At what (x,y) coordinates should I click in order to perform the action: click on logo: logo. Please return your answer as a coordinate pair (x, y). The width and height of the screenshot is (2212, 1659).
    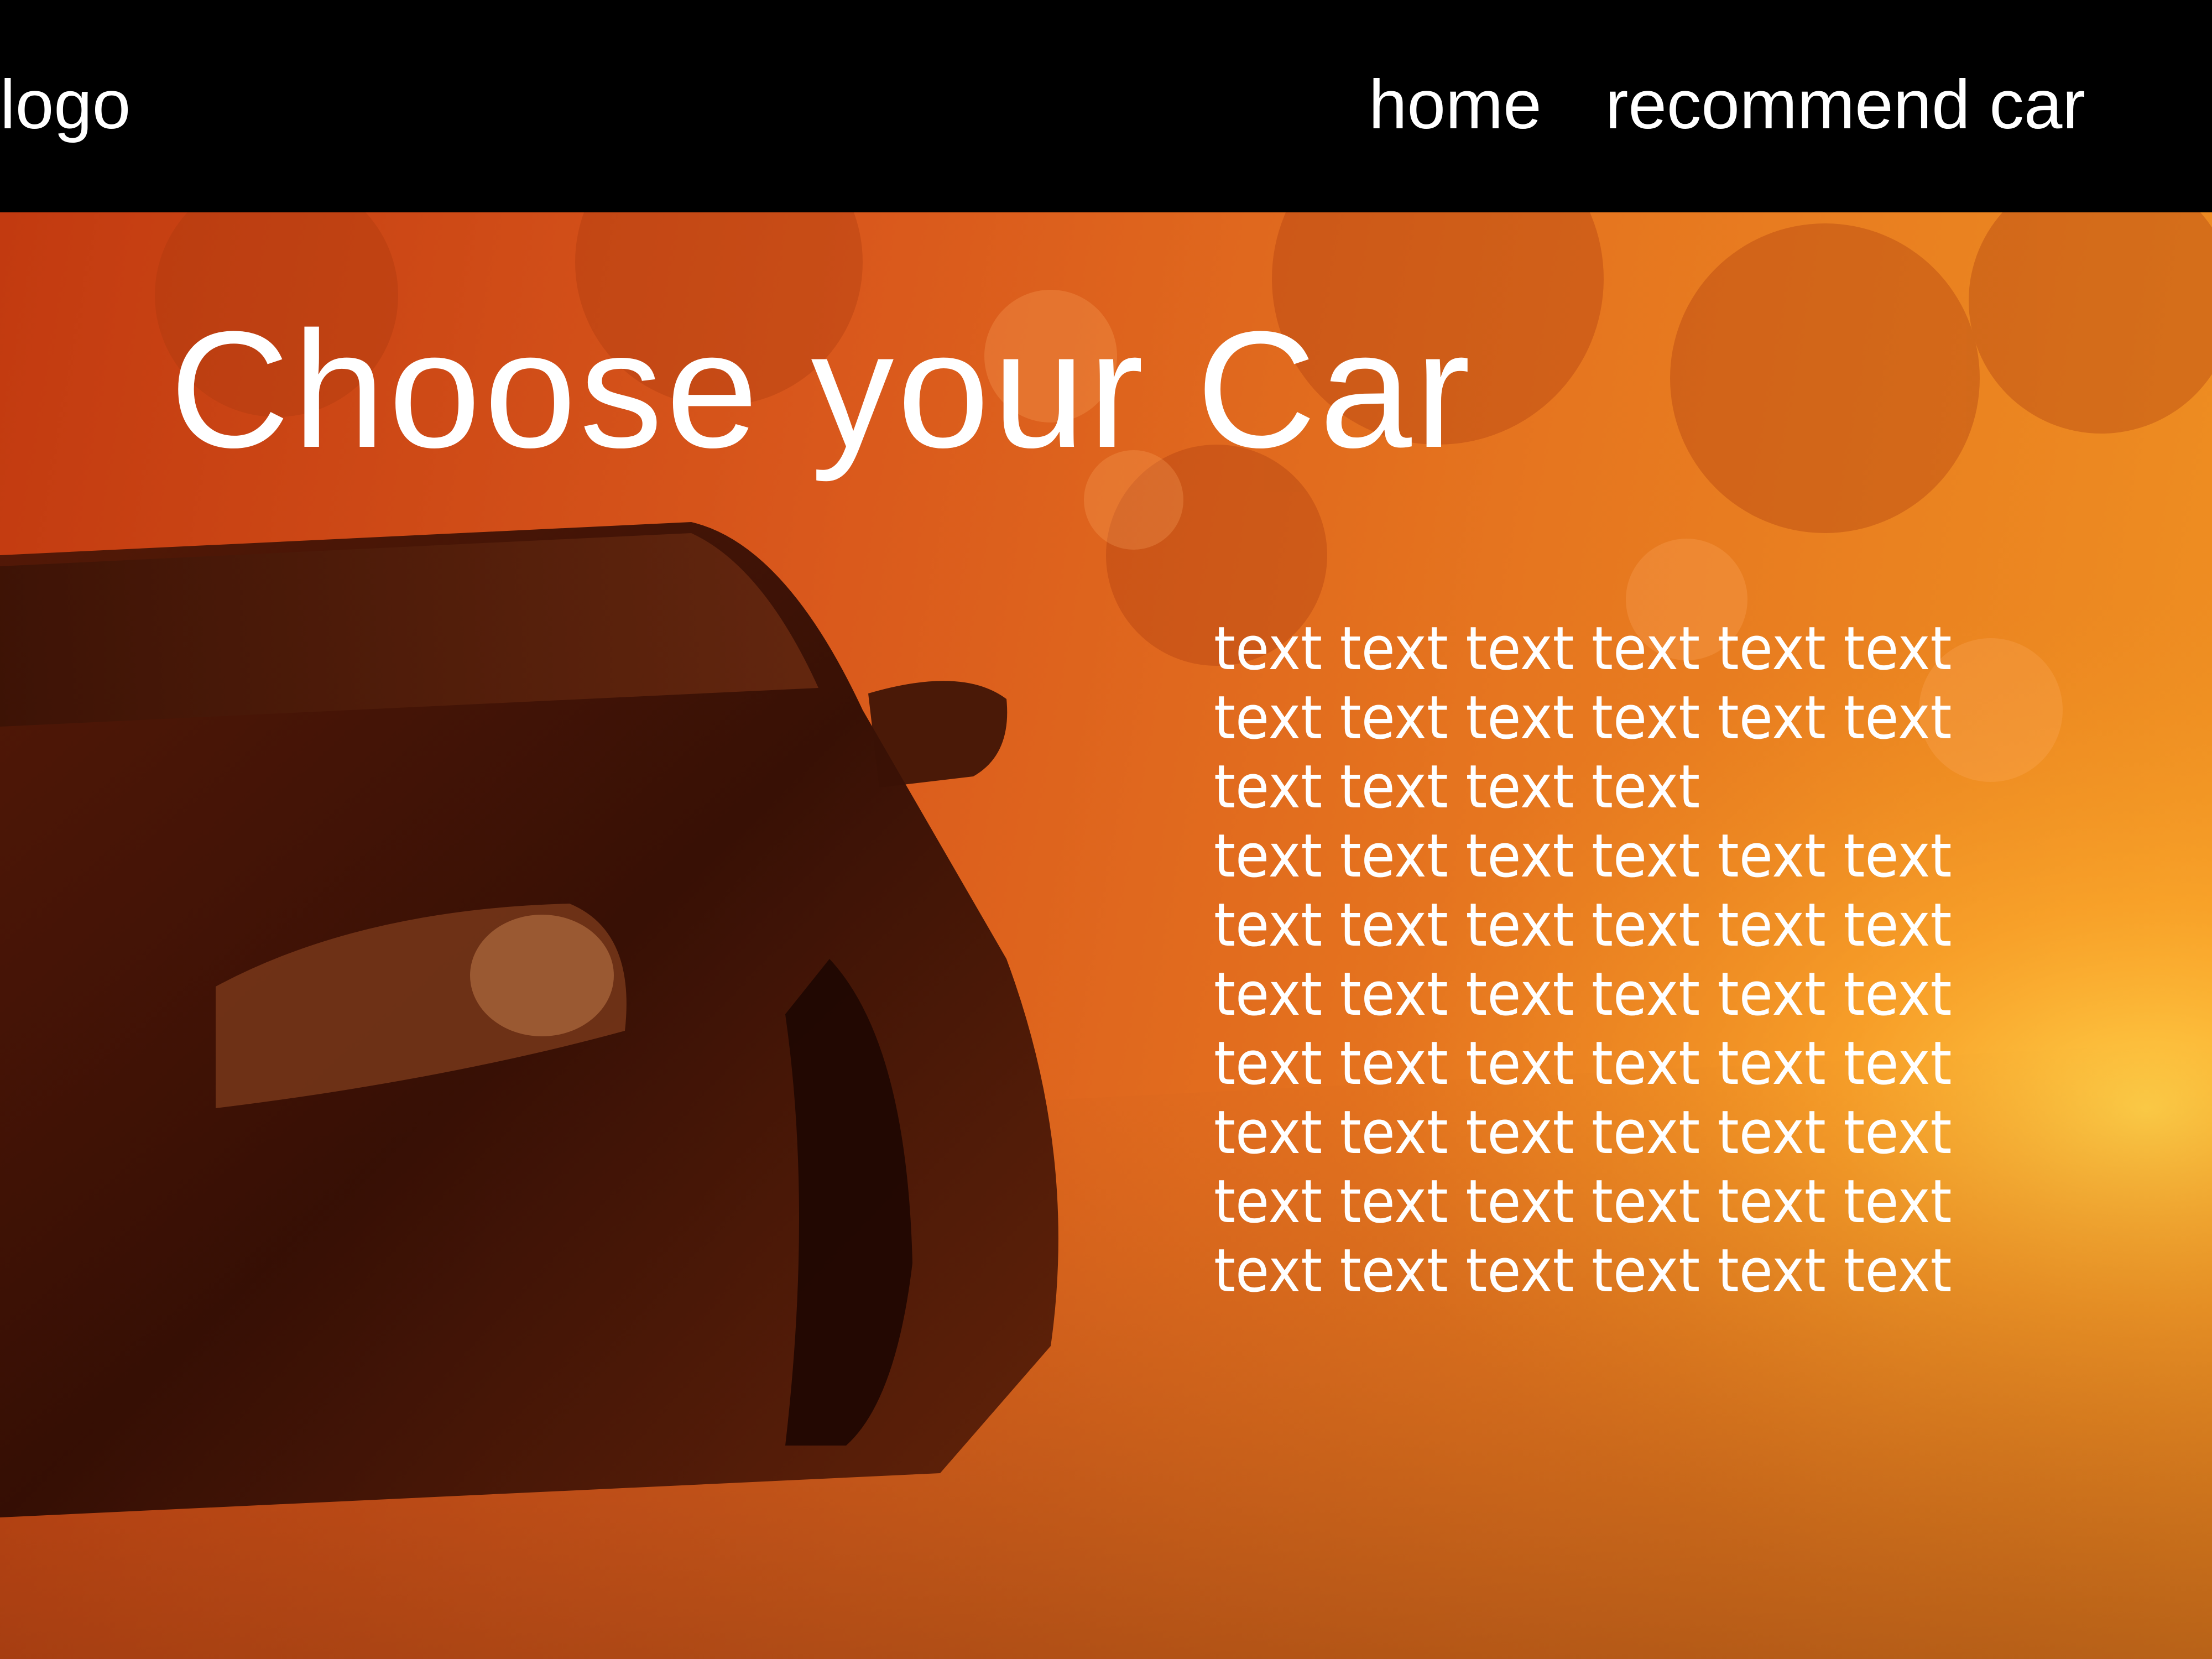
    Looking at the image, I should click on (65, 105).